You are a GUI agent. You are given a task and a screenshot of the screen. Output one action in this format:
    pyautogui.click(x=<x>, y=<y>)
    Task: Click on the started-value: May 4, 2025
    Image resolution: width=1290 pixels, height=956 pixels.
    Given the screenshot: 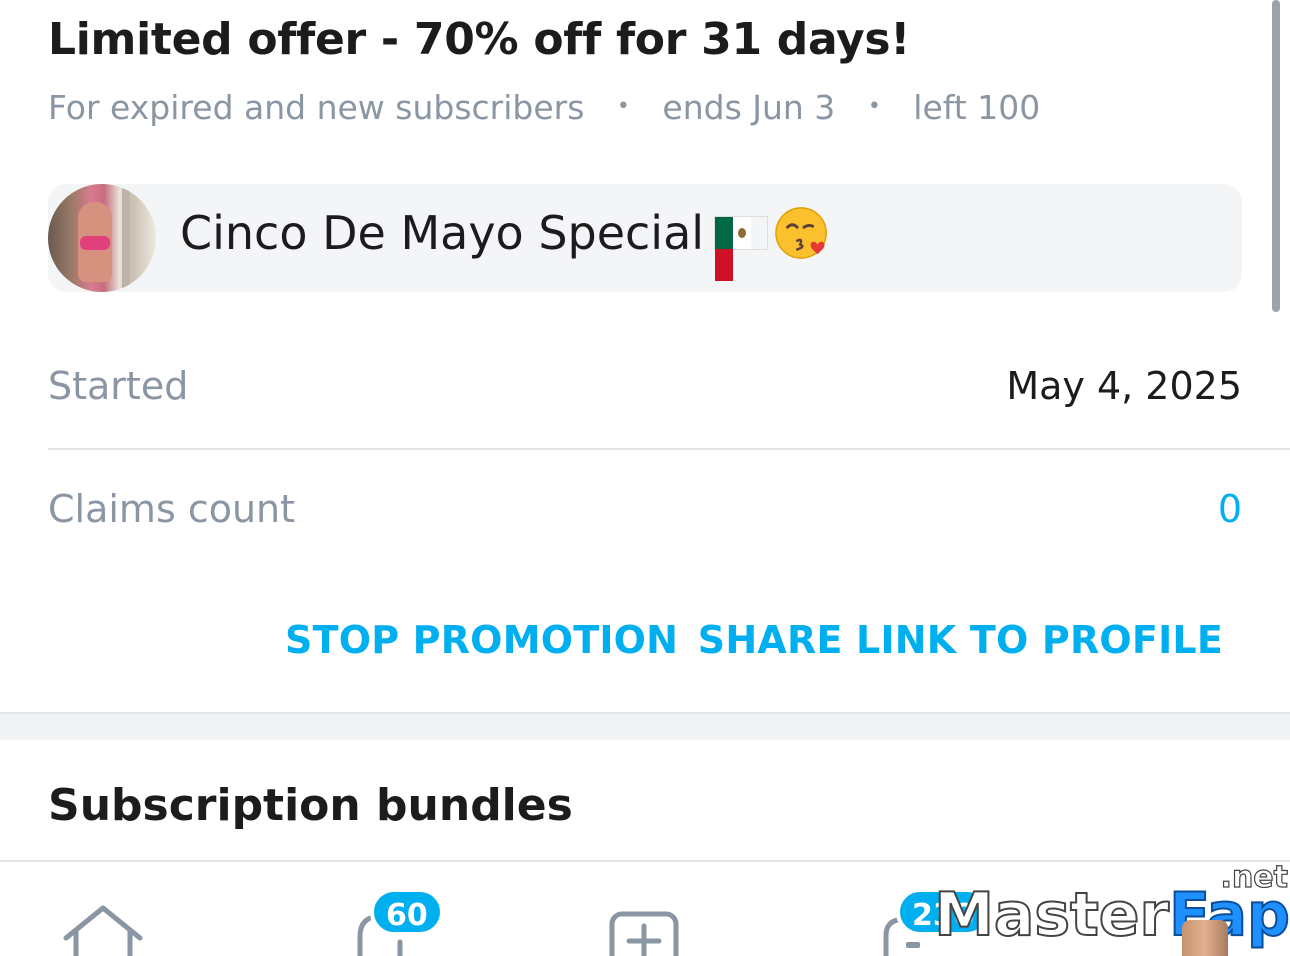 What is the action you would take?
    pyautogui.click(x=1124, y=386)
    